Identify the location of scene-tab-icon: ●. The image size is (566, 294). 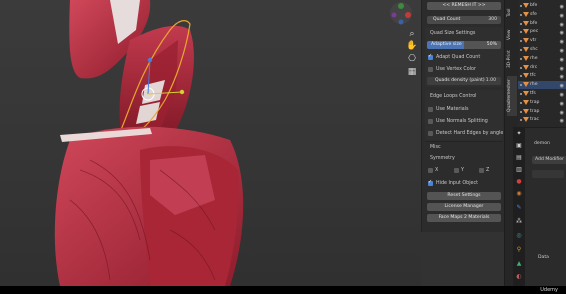
(519, 182).